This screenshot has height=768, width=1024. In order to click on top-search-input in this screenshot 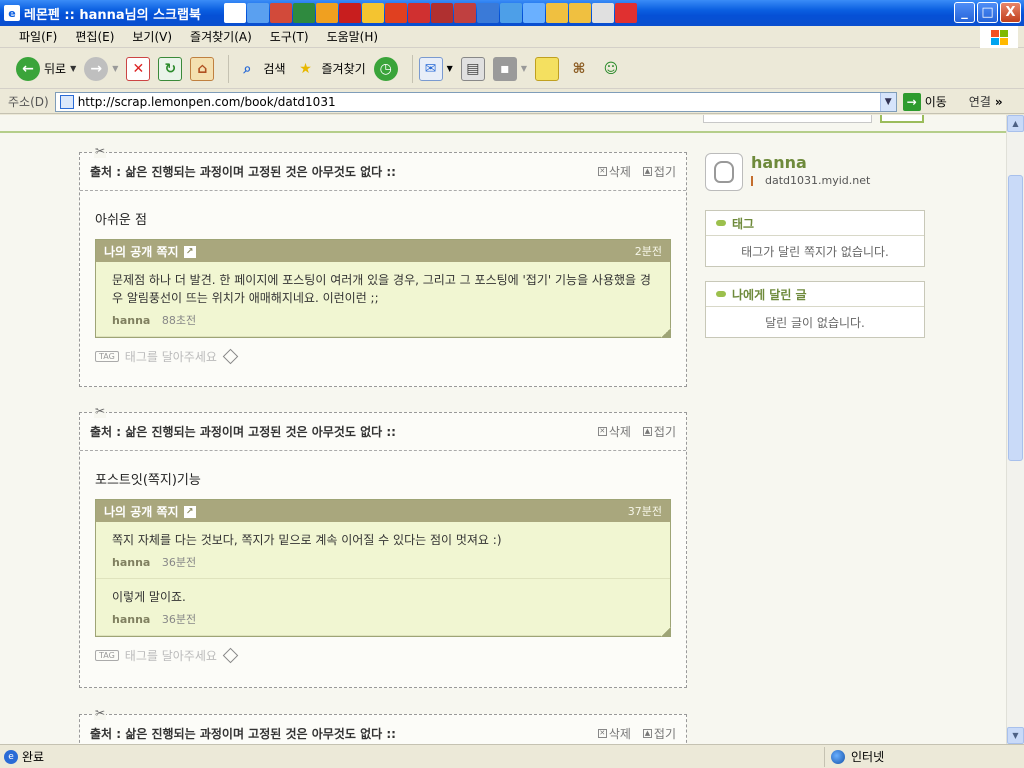, I will do `click(787, 119)`.